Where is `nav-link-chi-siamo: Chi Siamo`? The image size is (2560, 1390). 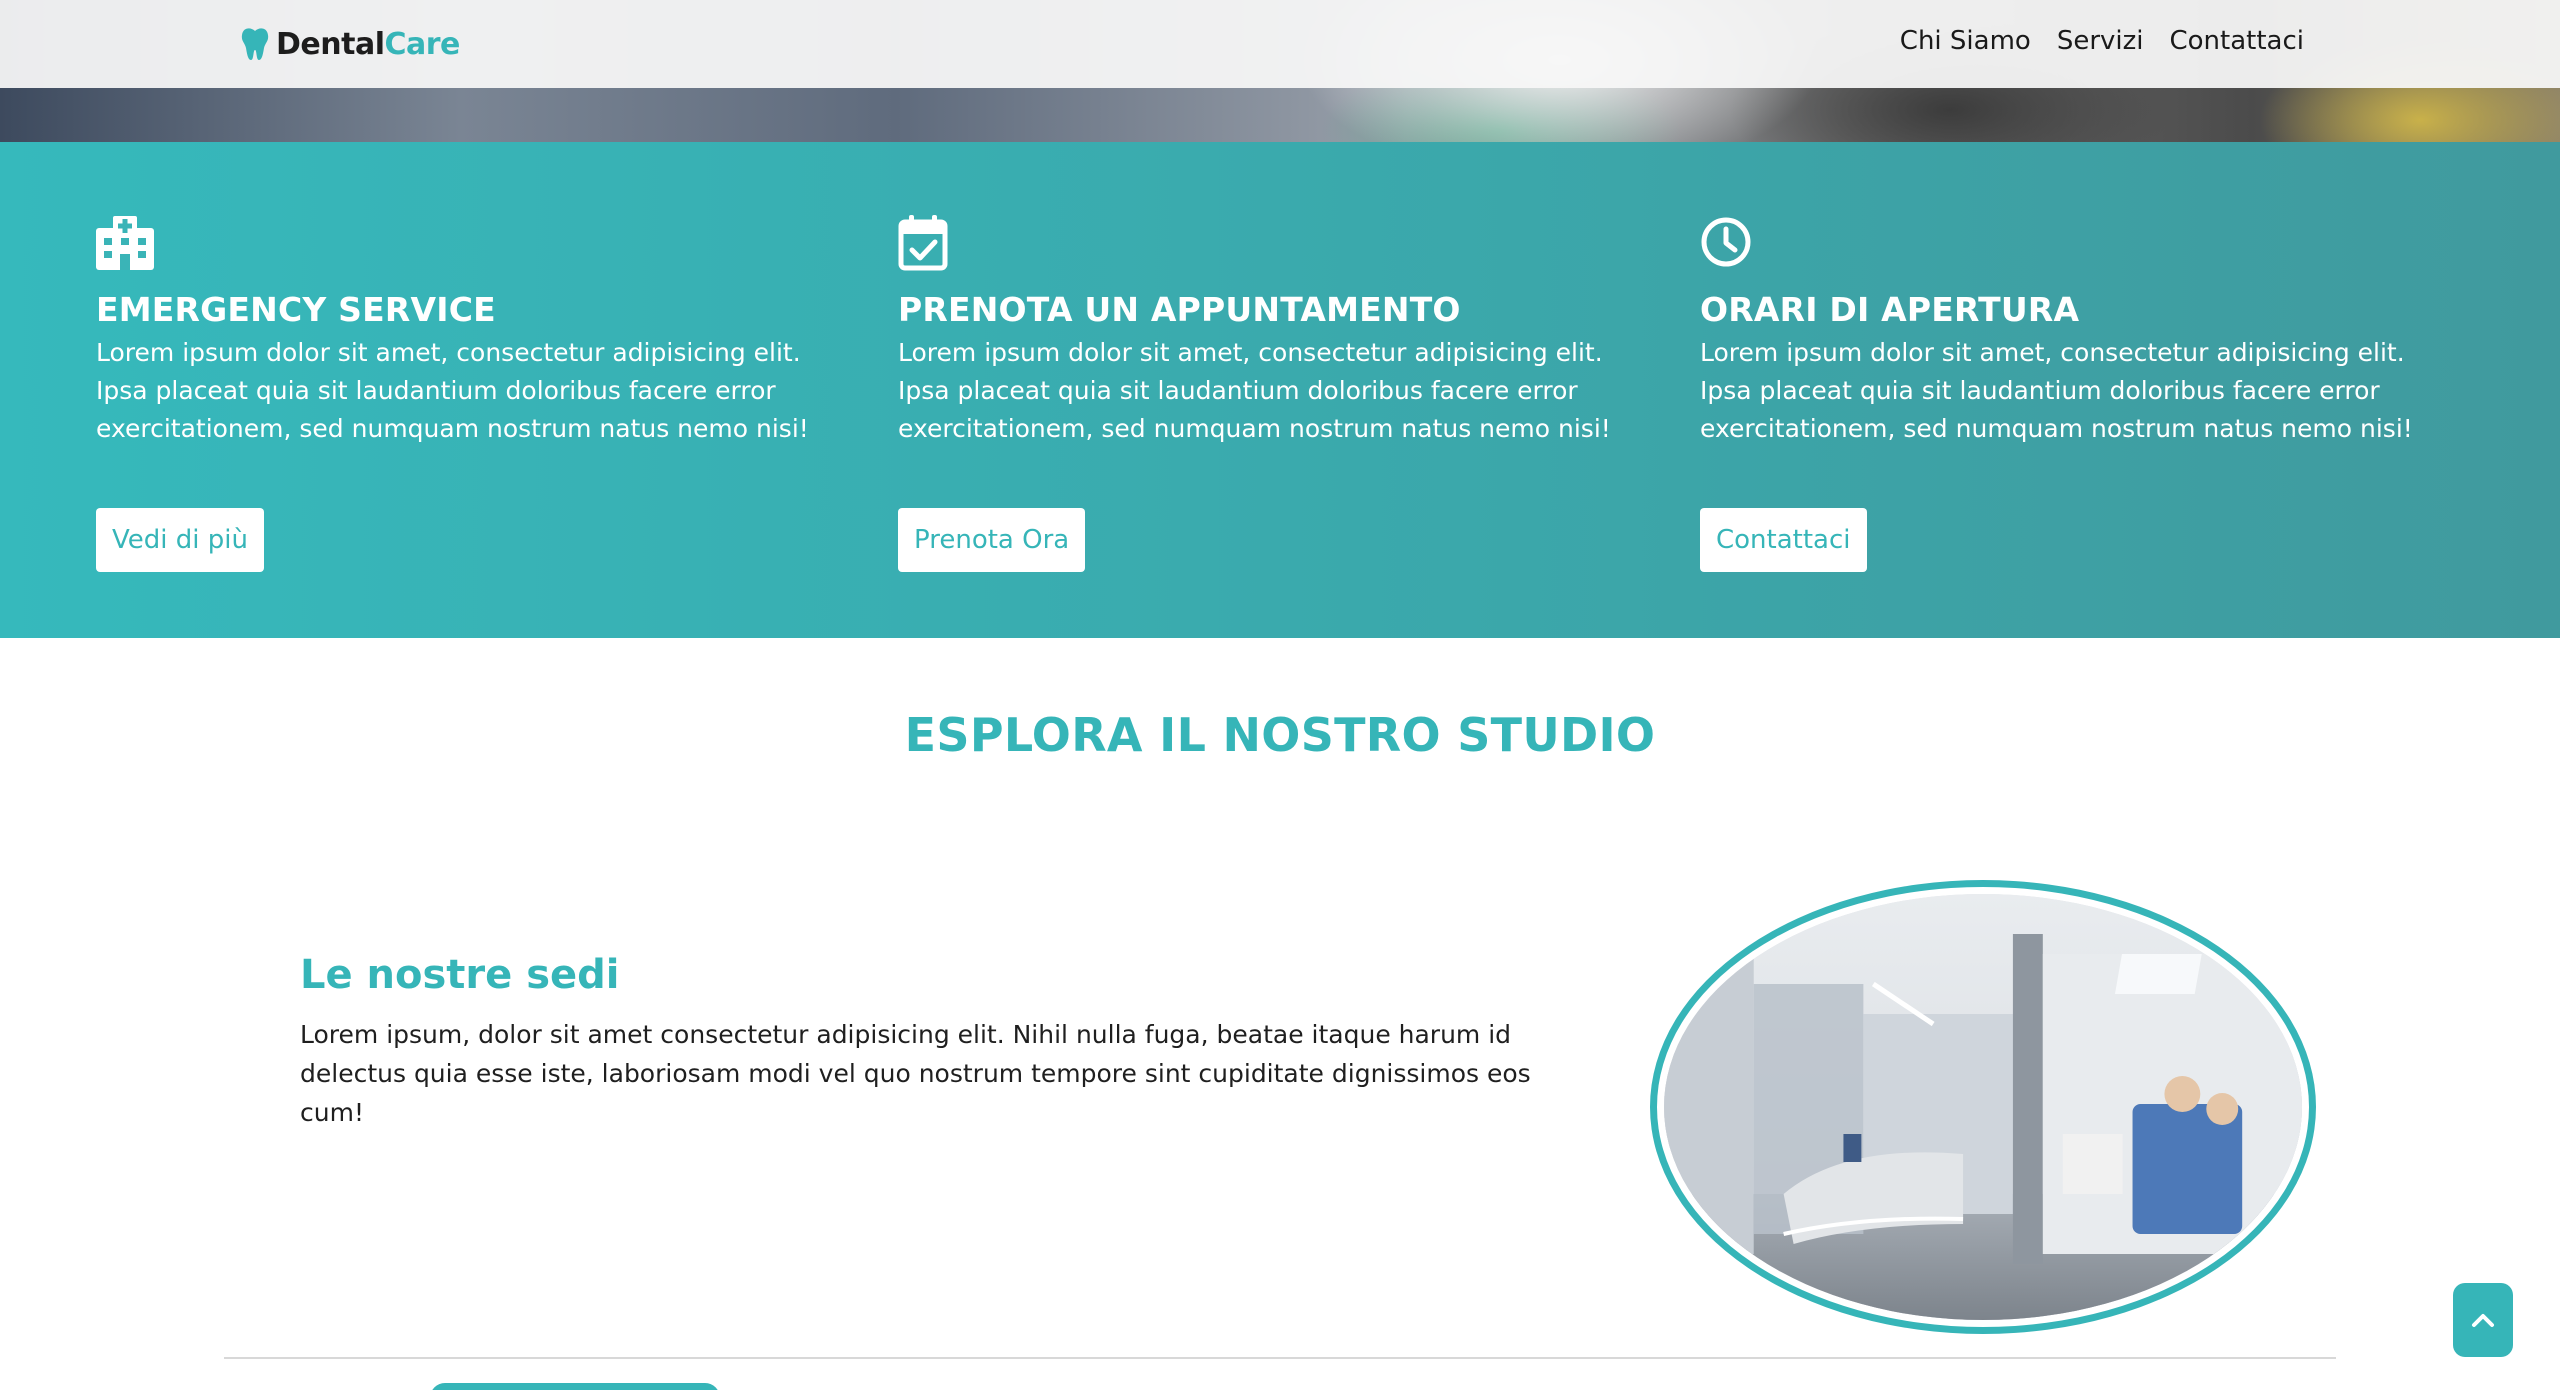
nav-link-chi-siamo: Chi Siamo is located at coordinates (1965, 41).